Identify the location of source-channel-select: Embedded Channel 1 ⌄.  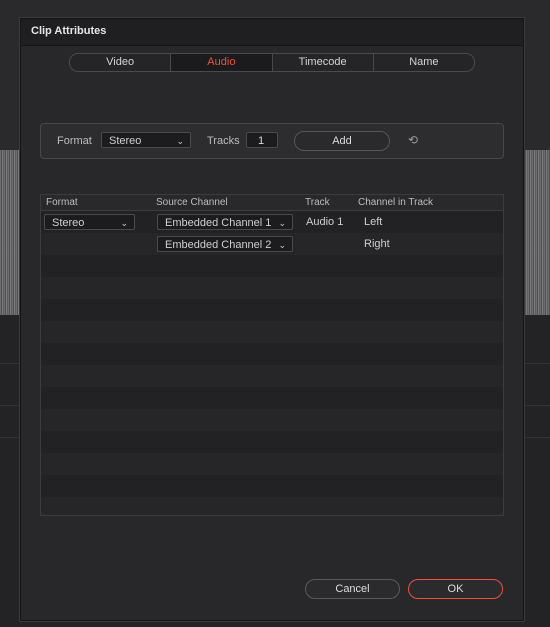
(225, 222).